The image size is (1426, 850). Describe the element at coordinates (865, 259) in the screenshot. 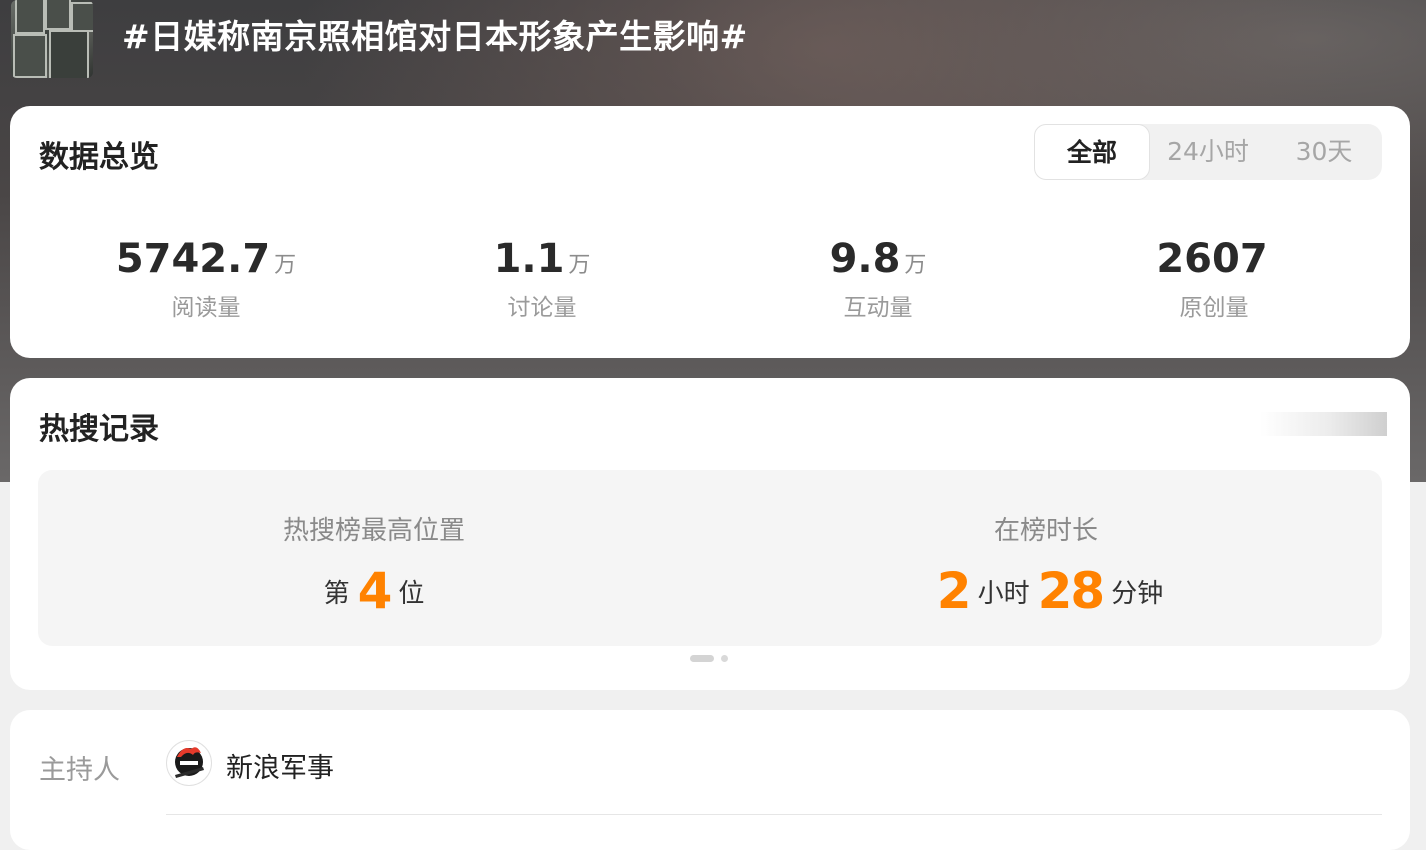

I see `stat-value: 9.8` at that location.